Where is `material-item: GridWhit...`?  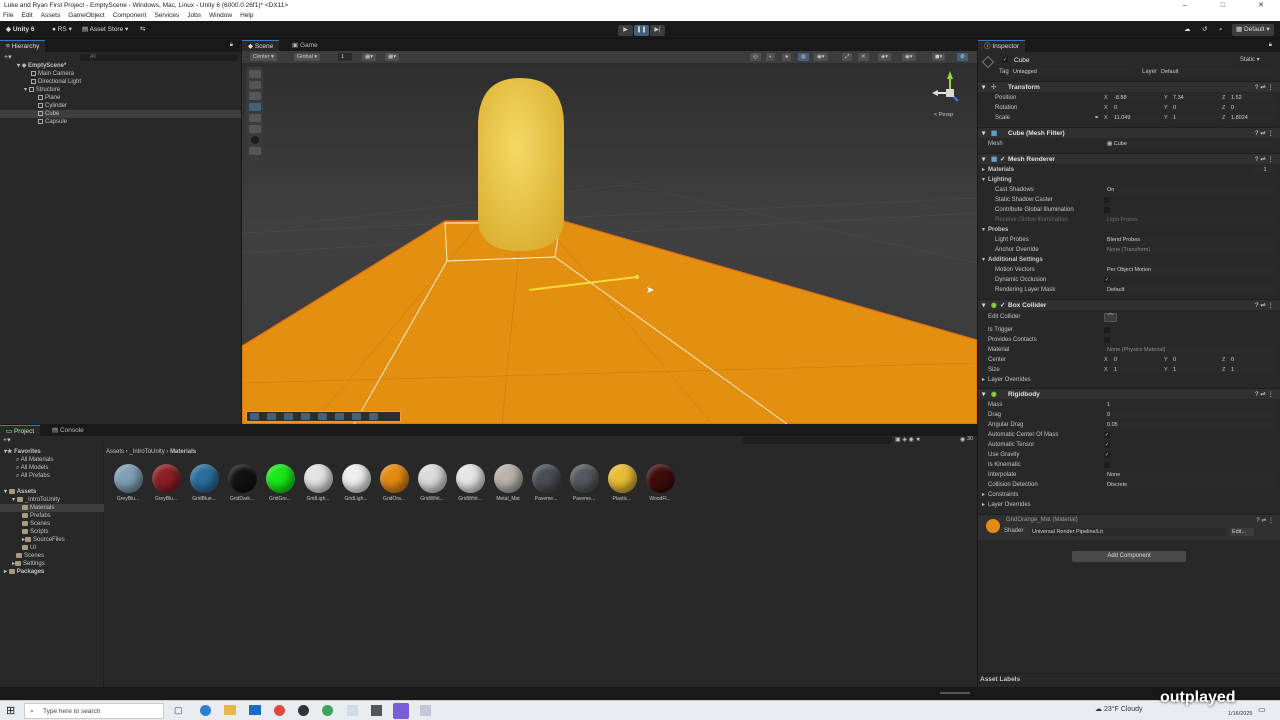 material-item: GridWhit... is located at coordinates (432, 485).